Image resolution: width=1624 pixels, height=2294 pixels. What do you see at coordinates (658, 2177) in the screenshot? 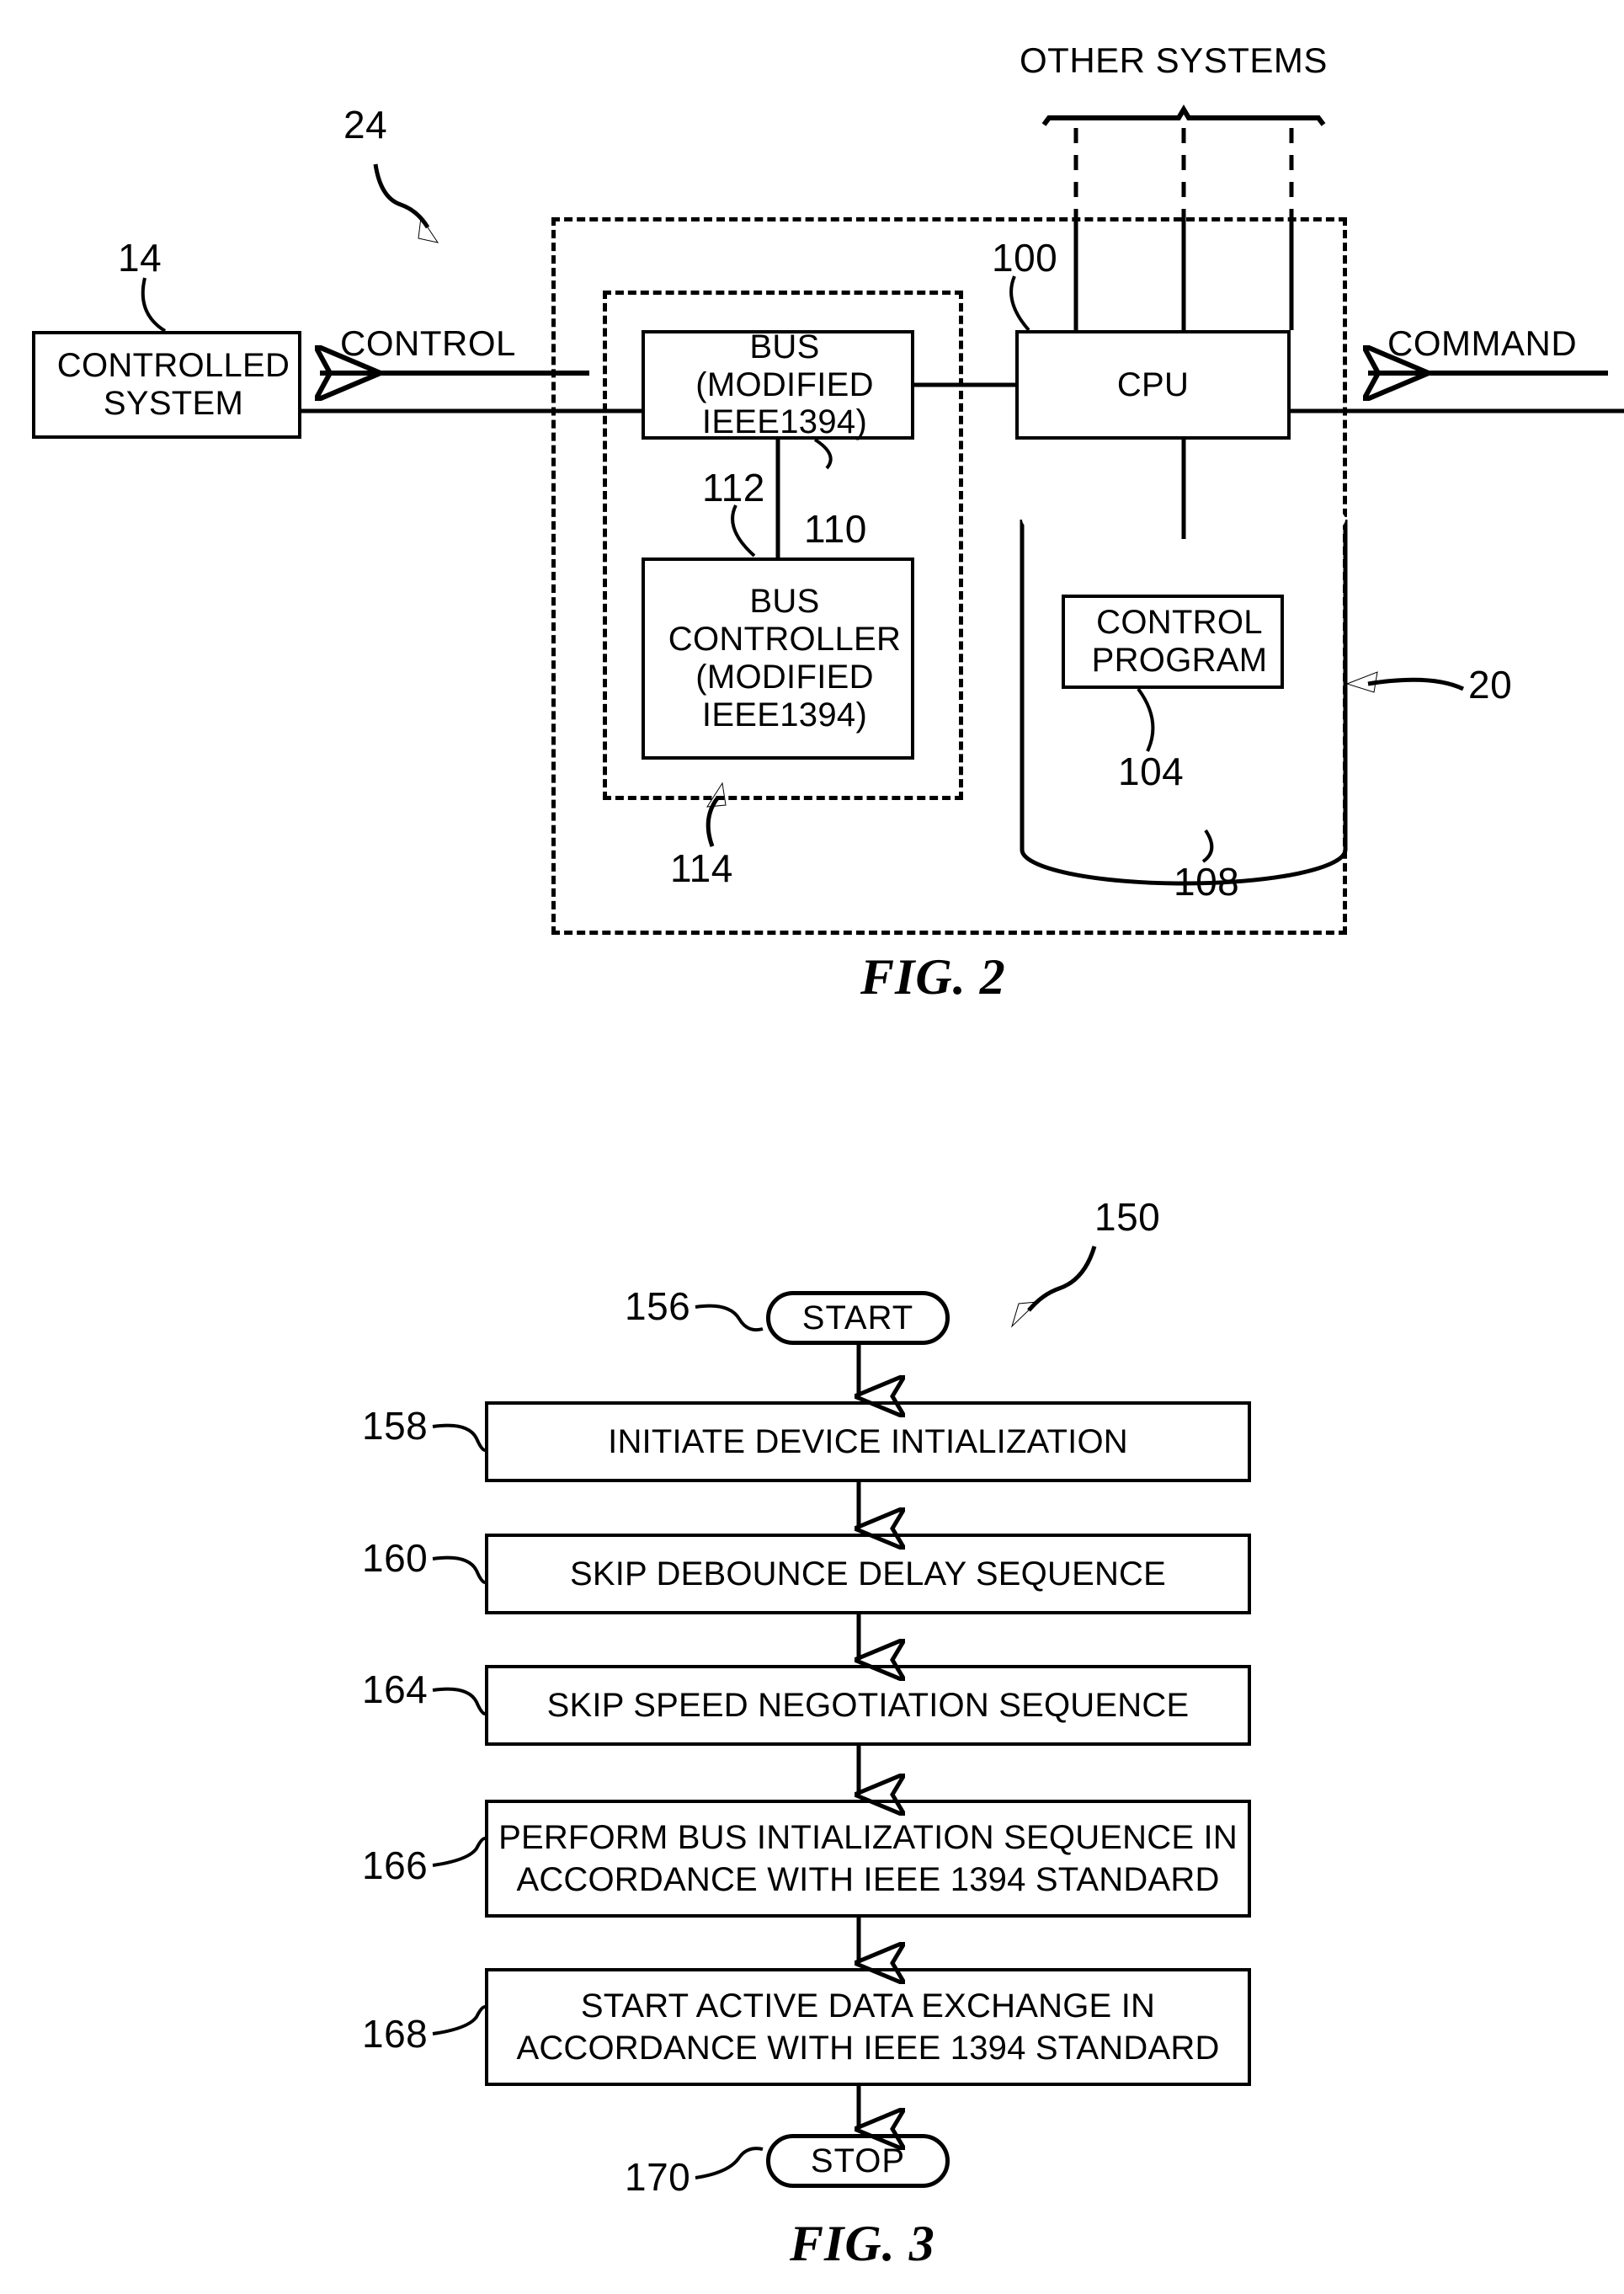
I see `ref-170: 170` at bounding box center [658, 2177].